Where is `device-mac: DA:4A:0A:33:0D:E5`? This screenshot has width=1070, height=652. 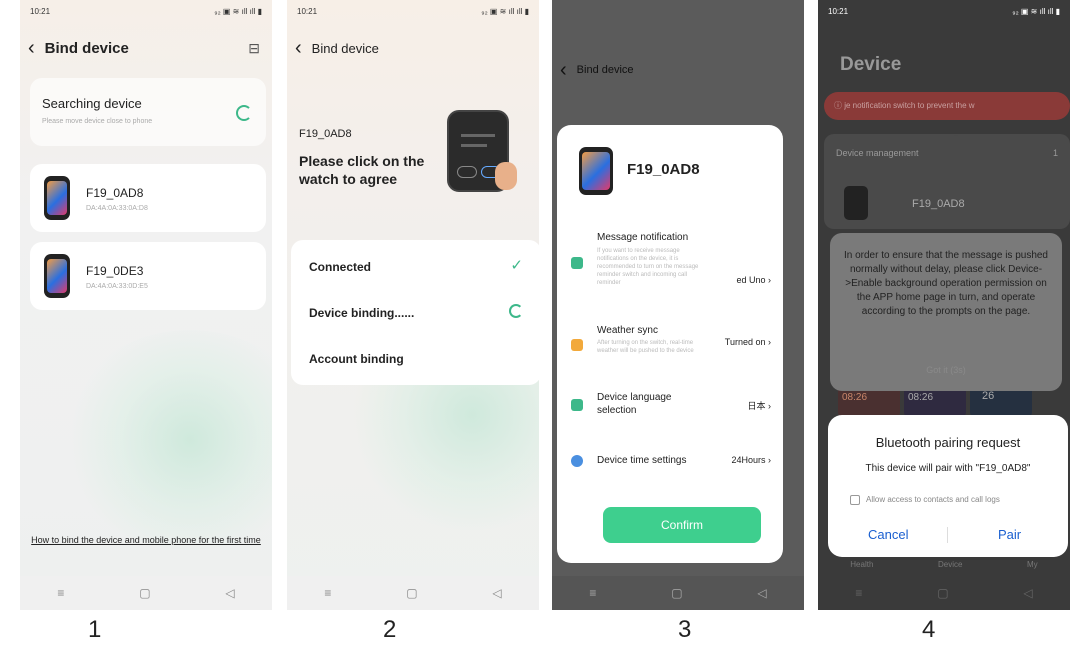 device-mac: DA:4A:0A:33:0D:E5 is located at coordinates (117, 286).